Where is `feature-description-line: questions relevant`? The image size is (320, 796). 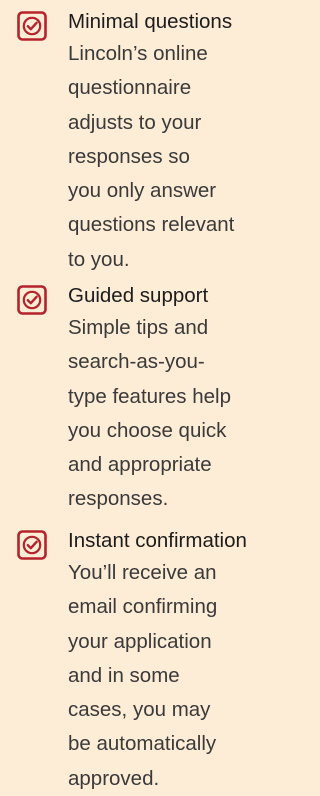
feature-description-line: questions relevant is located at coordinates (151, 225).